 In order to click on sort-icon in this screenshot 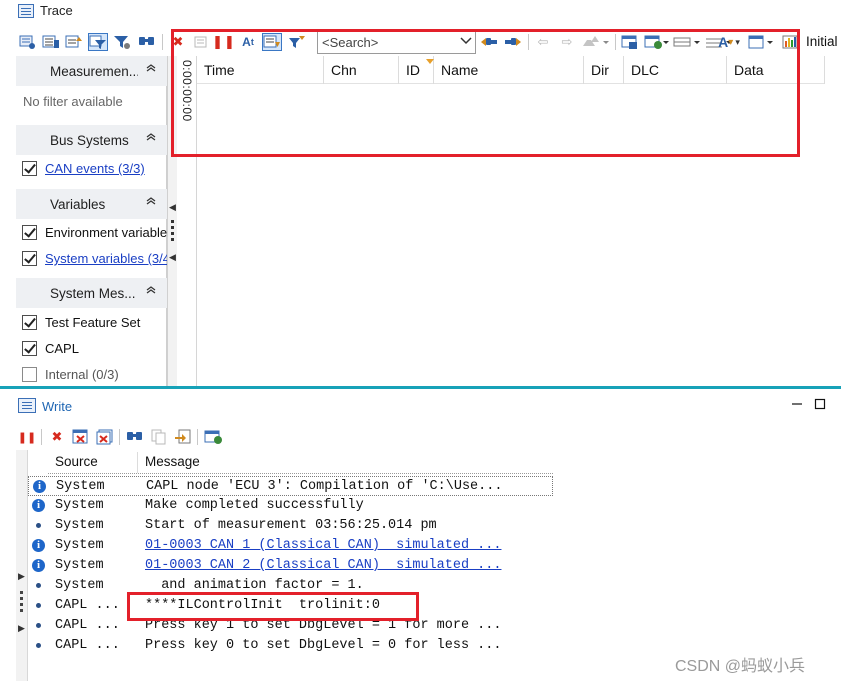, I will do `click(74, 42)`.